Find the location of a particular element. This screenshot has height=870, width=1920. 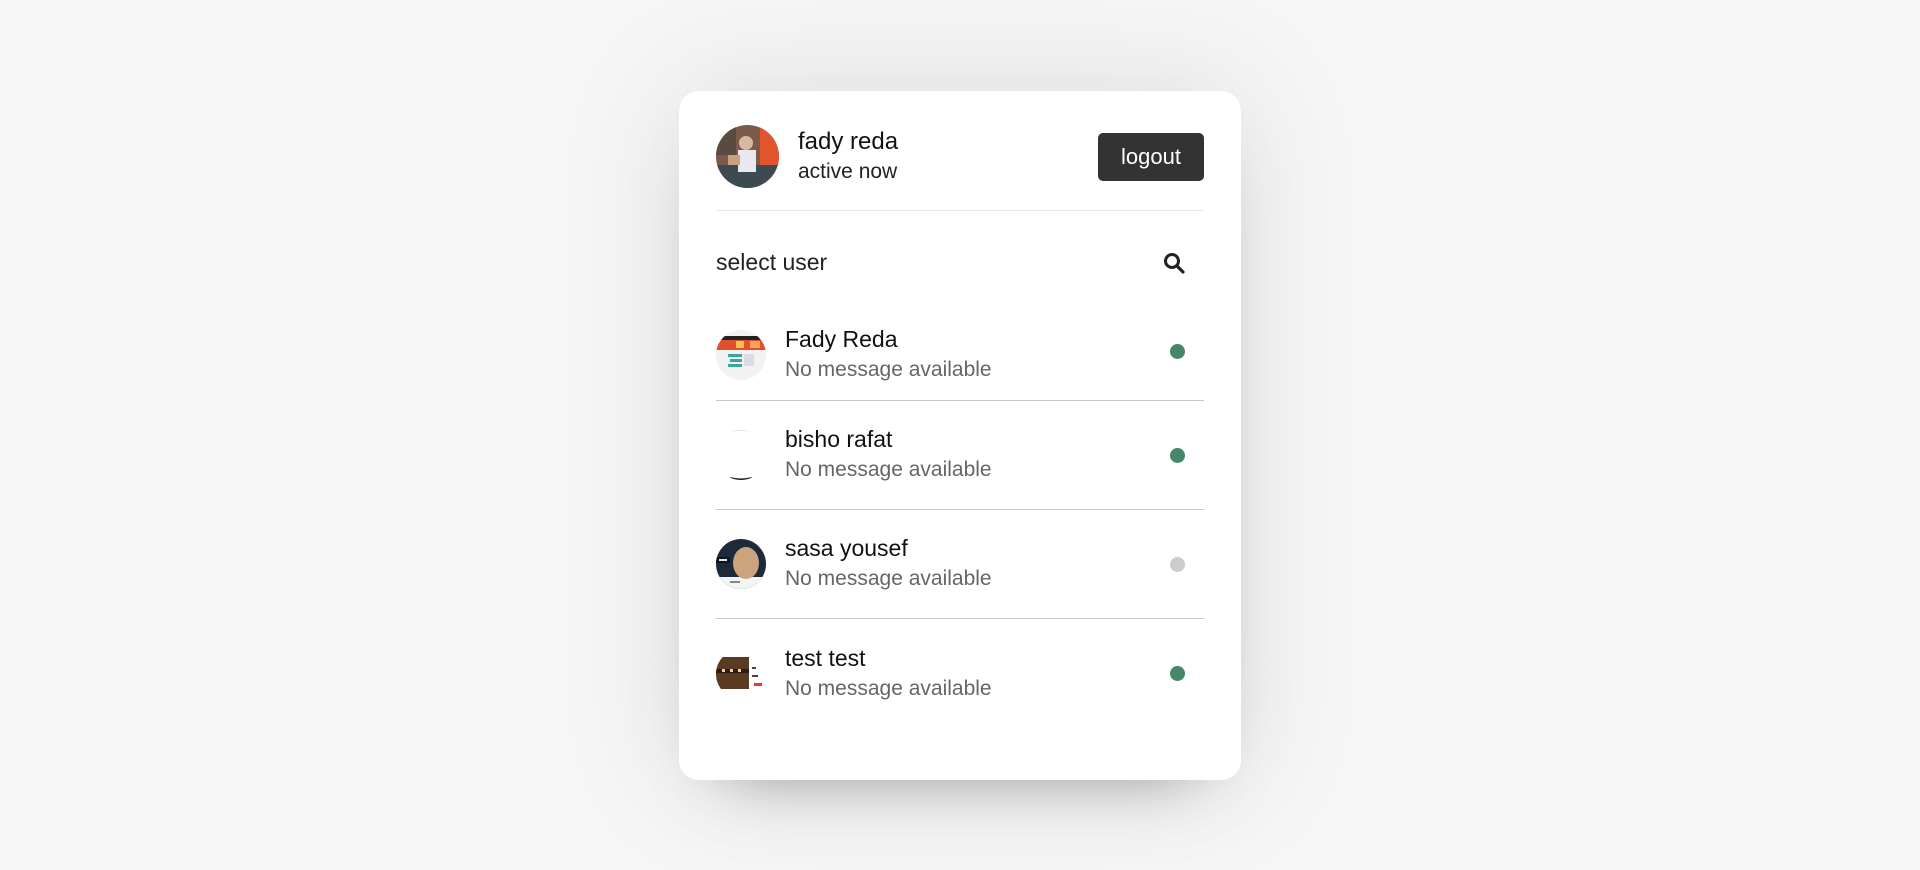

user-info: sasa yousef No message available is located at coordinates (977, 564).